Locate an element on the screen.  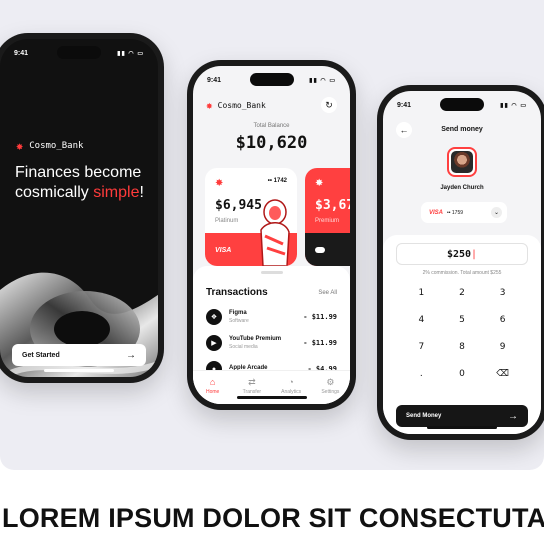
recipient-photo is located at coordinates (462, 162).